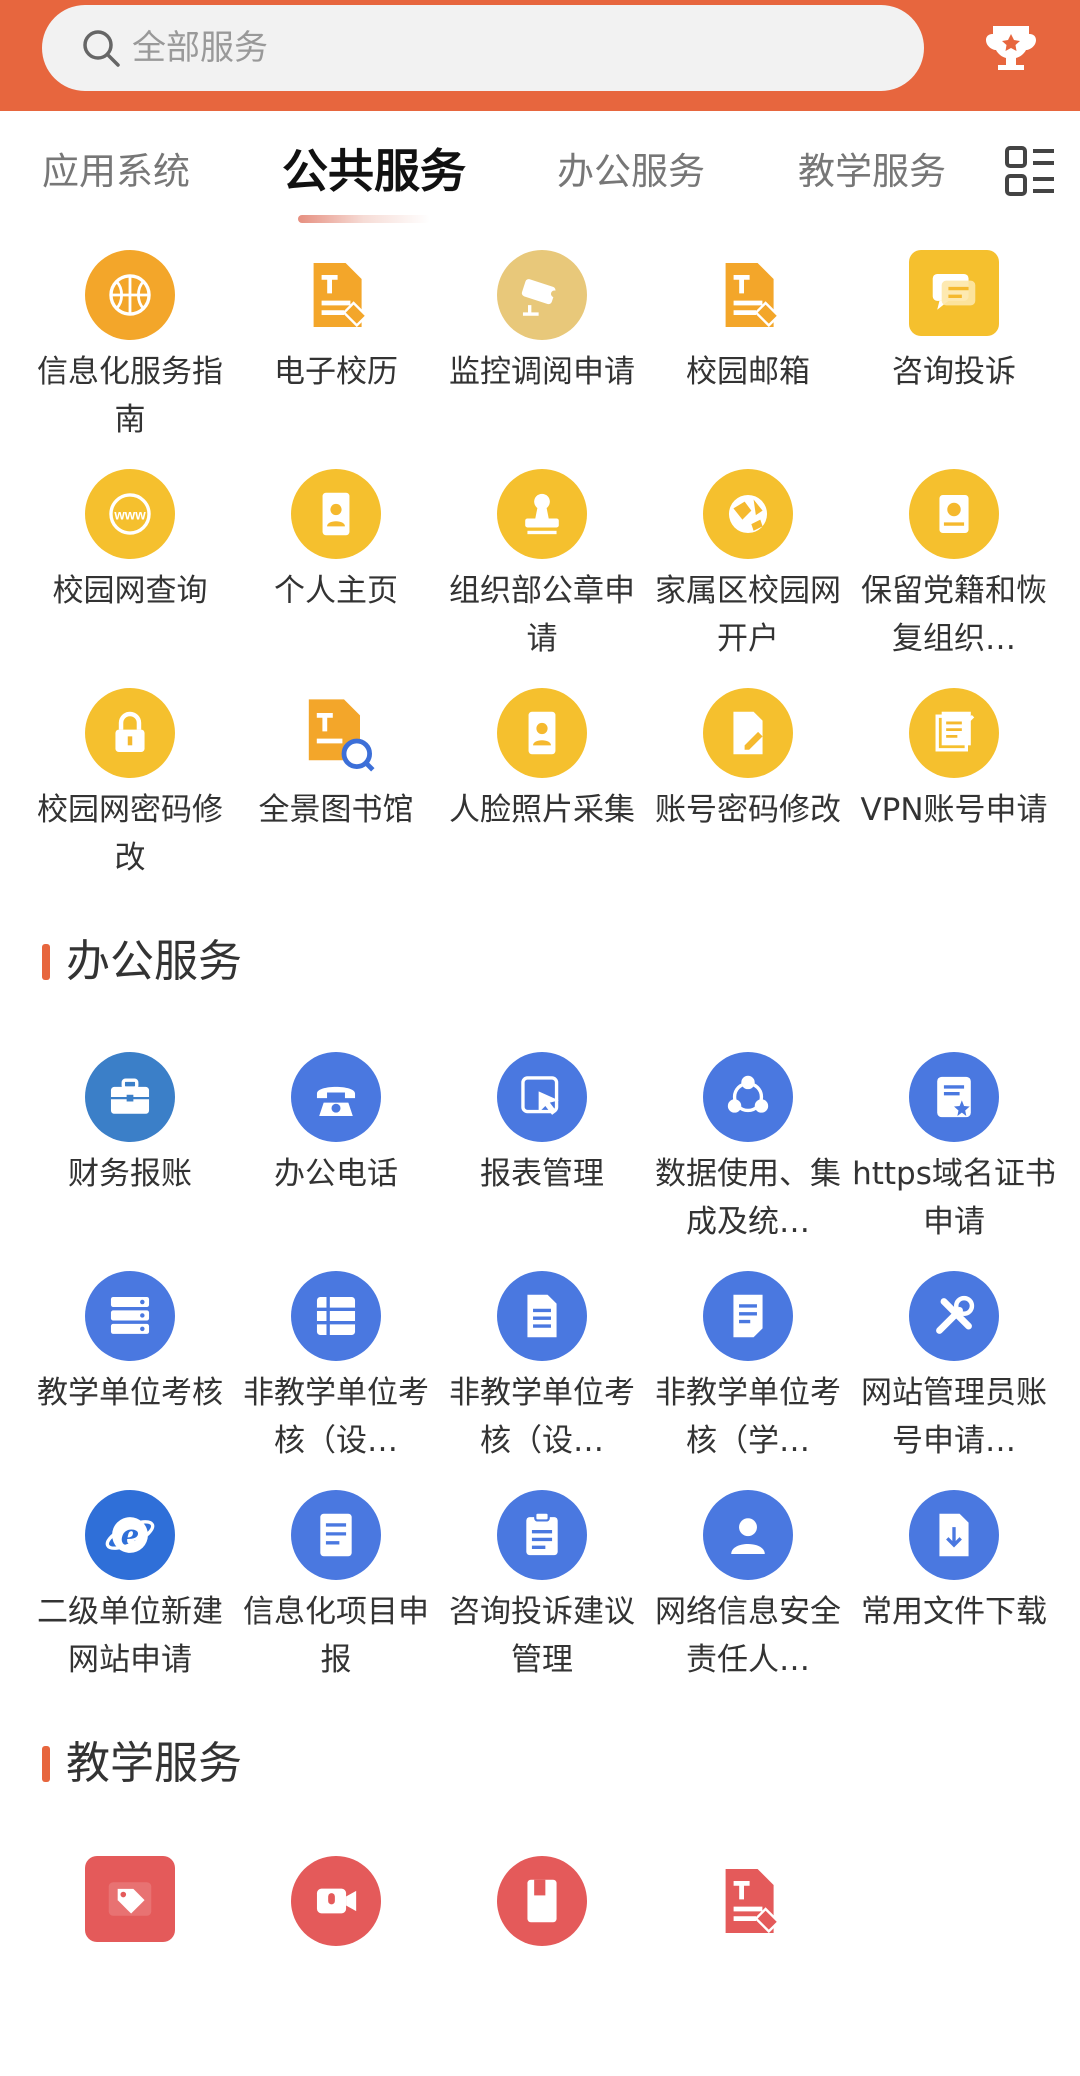 The height and width of the screenshot is (2076, 1080). Describe the element at coordinates (954, 810) in the screenshot. I see `service-item-label: VPN账号申请` at that location.